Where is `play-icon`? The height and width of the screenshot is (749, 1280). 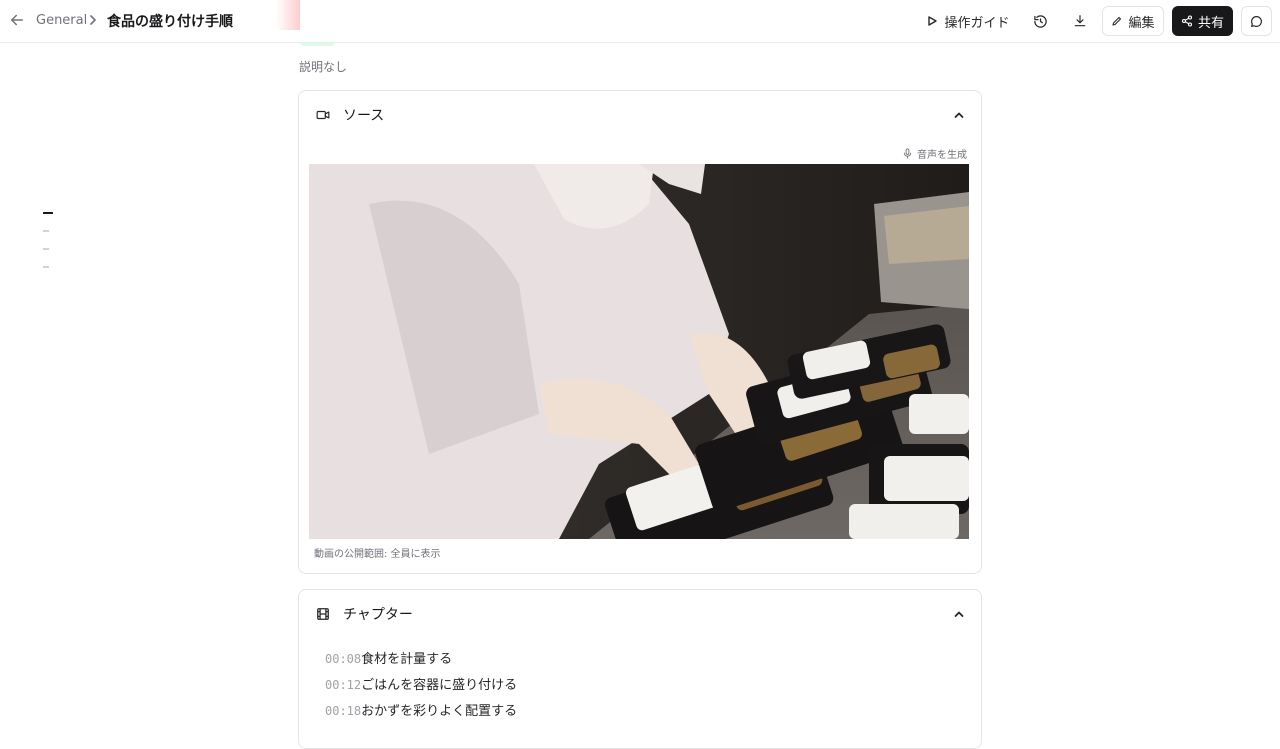 play-icon is located at coordinates (933, 21).